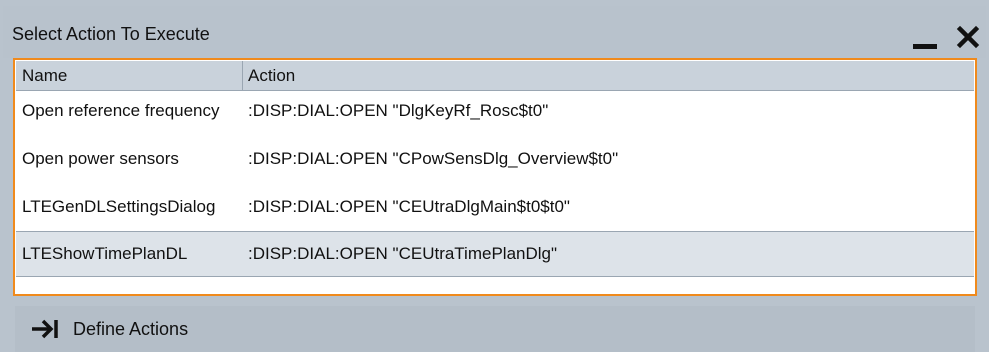  Describe the element at coordinates (131, 329) in the screenshot. I see `define-actions-label: Define Actions` at that location.